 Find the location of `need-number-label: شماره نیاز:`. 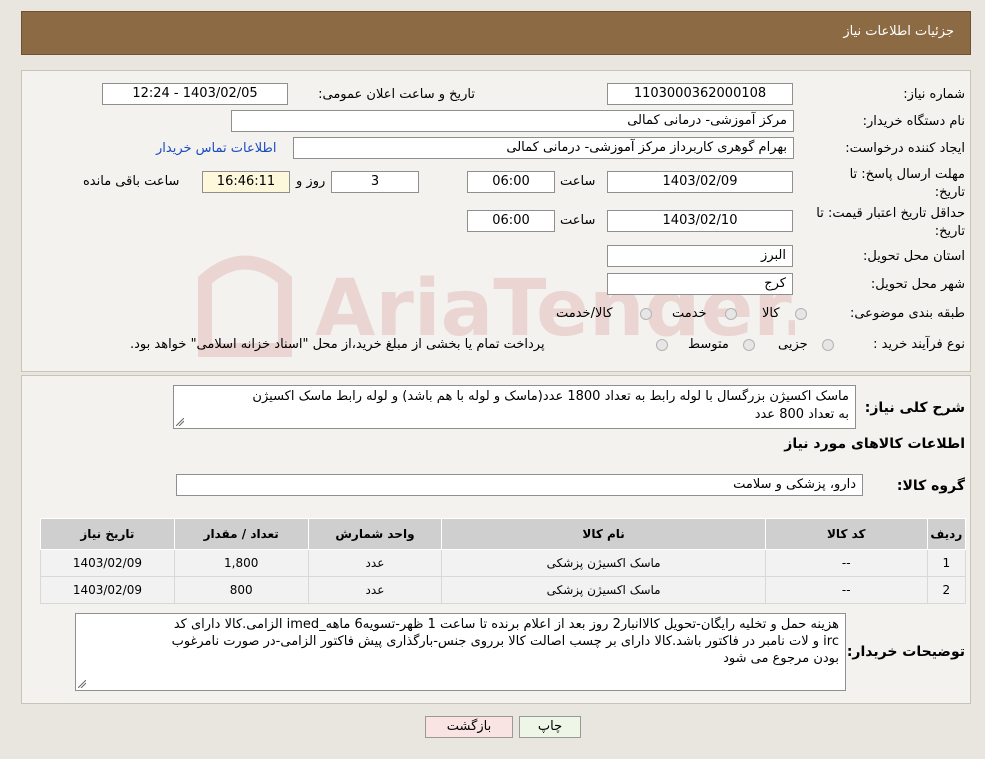

need-number-label: شماره نیاز: is located at coordinates (934, 94).